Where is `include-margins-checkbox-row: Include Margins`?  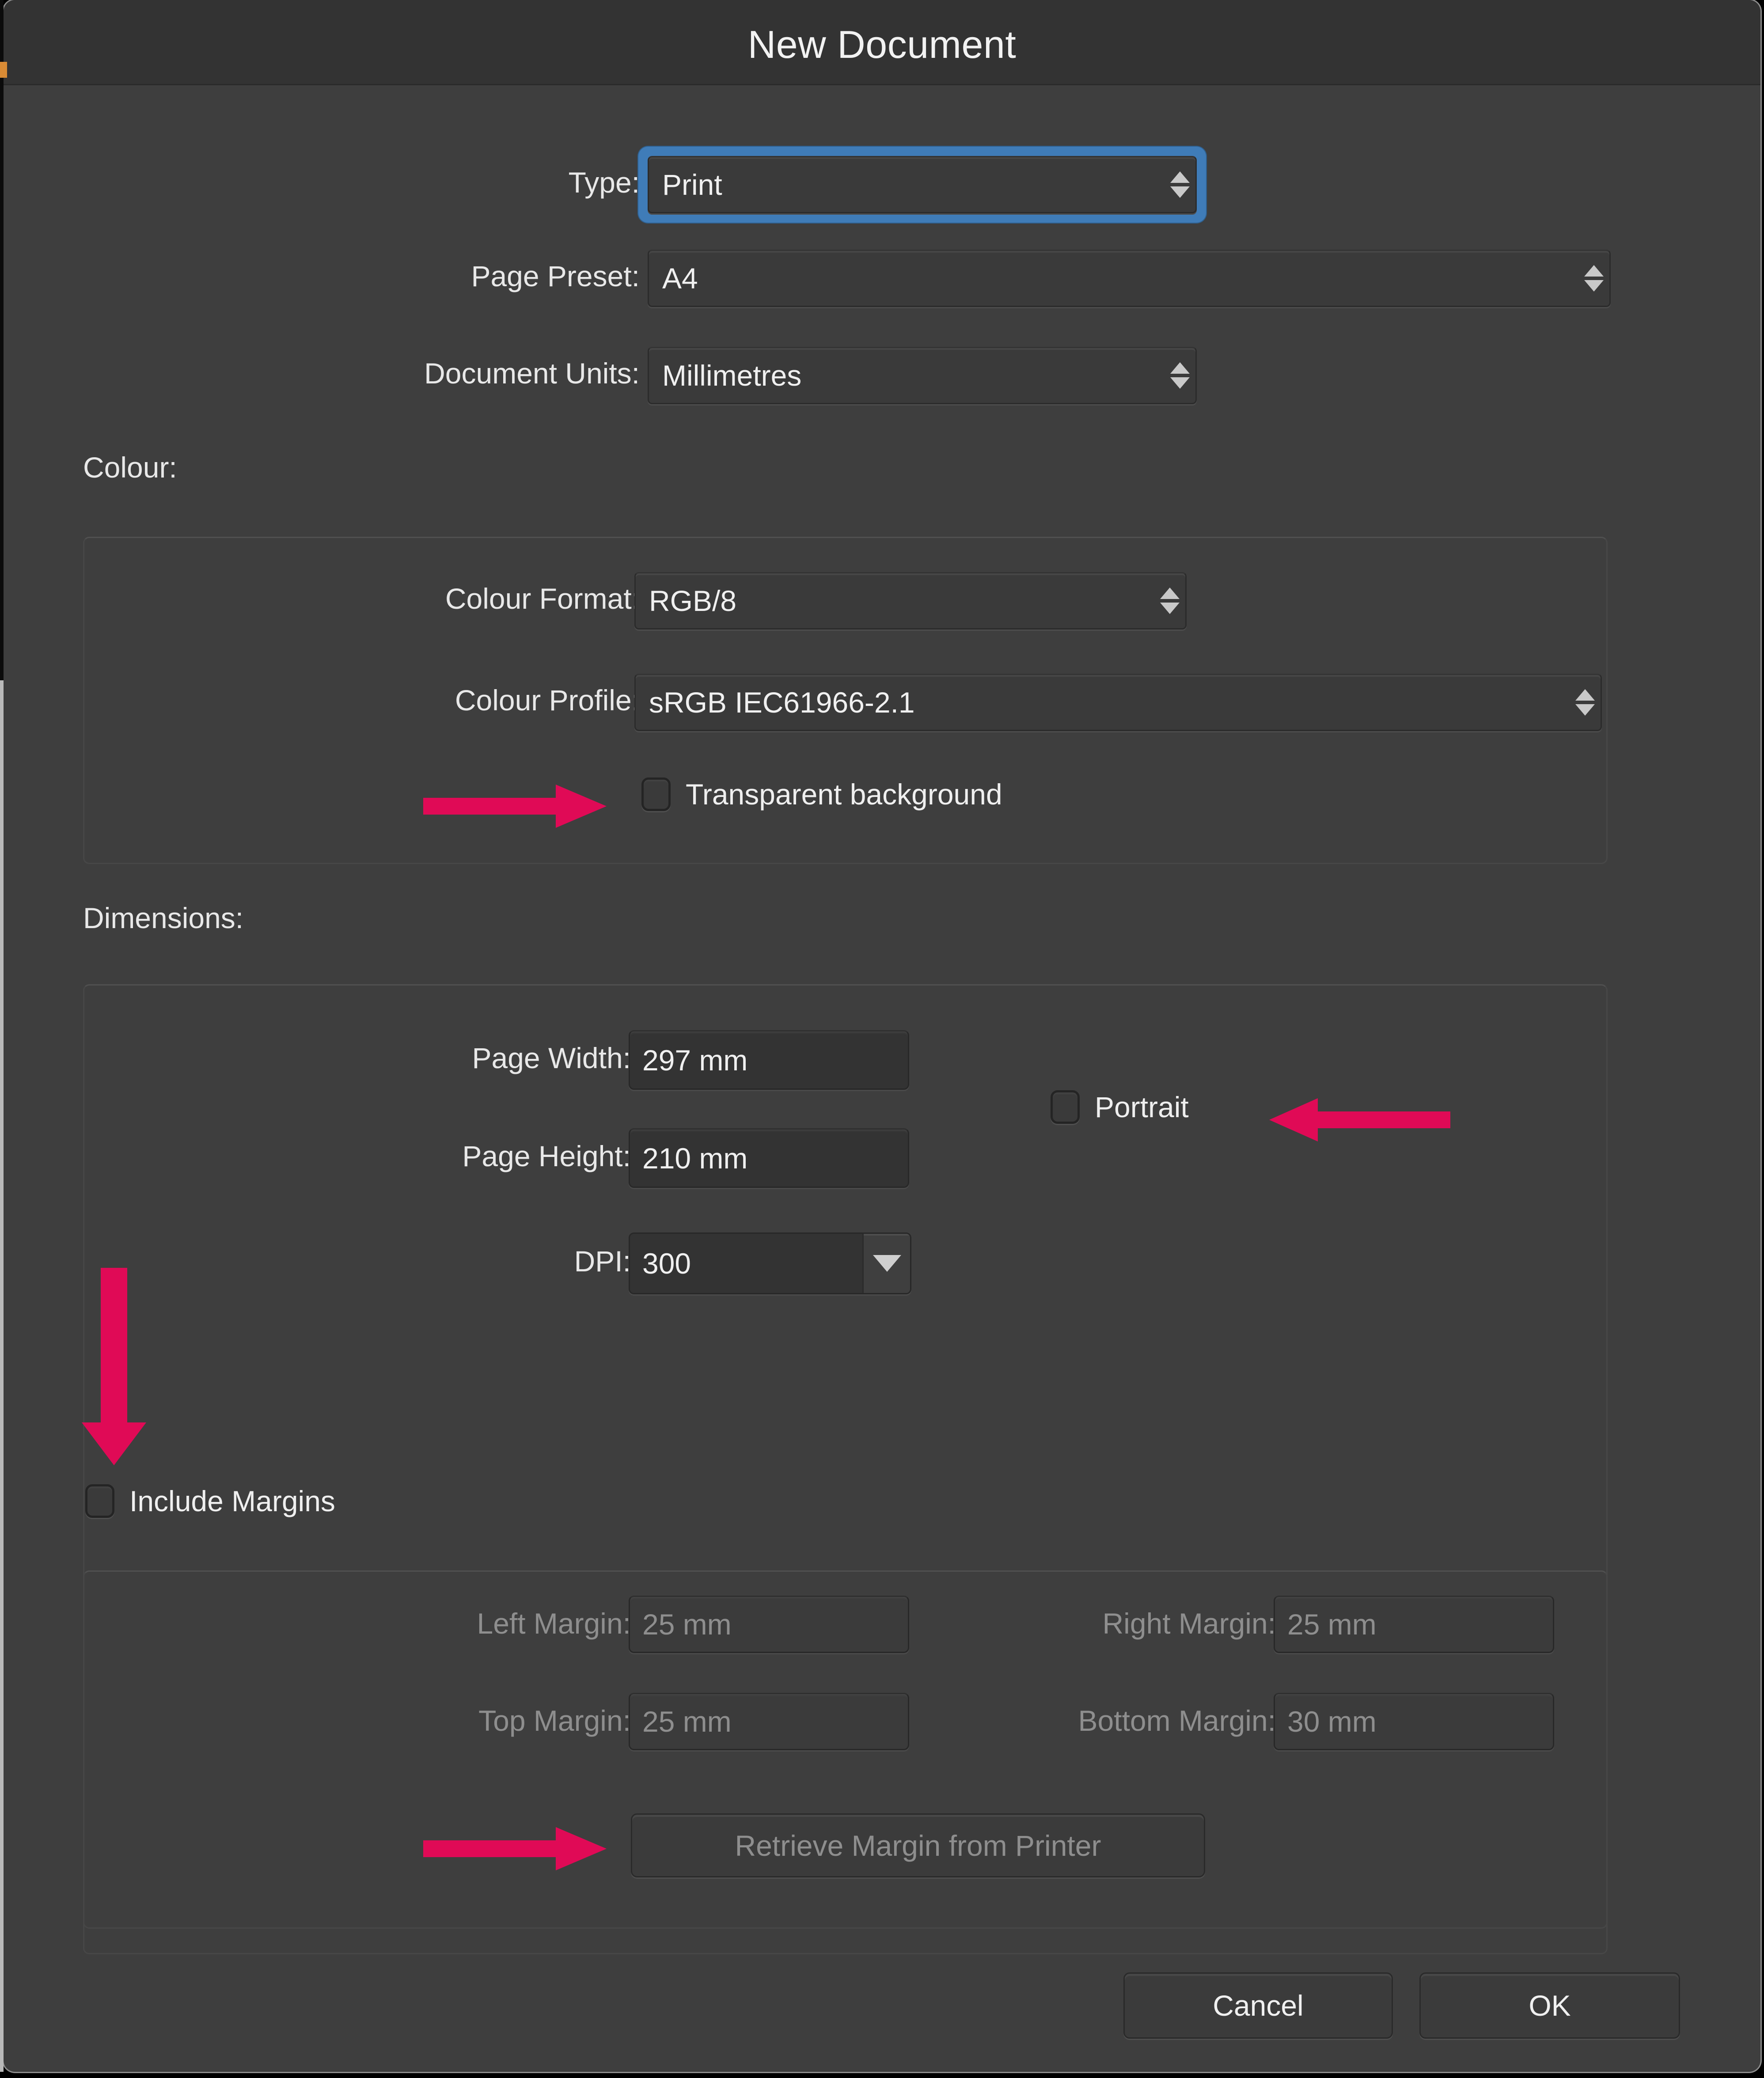
include-margins-checkbox-row: Include Margins is located at coordinates (210, 1501).